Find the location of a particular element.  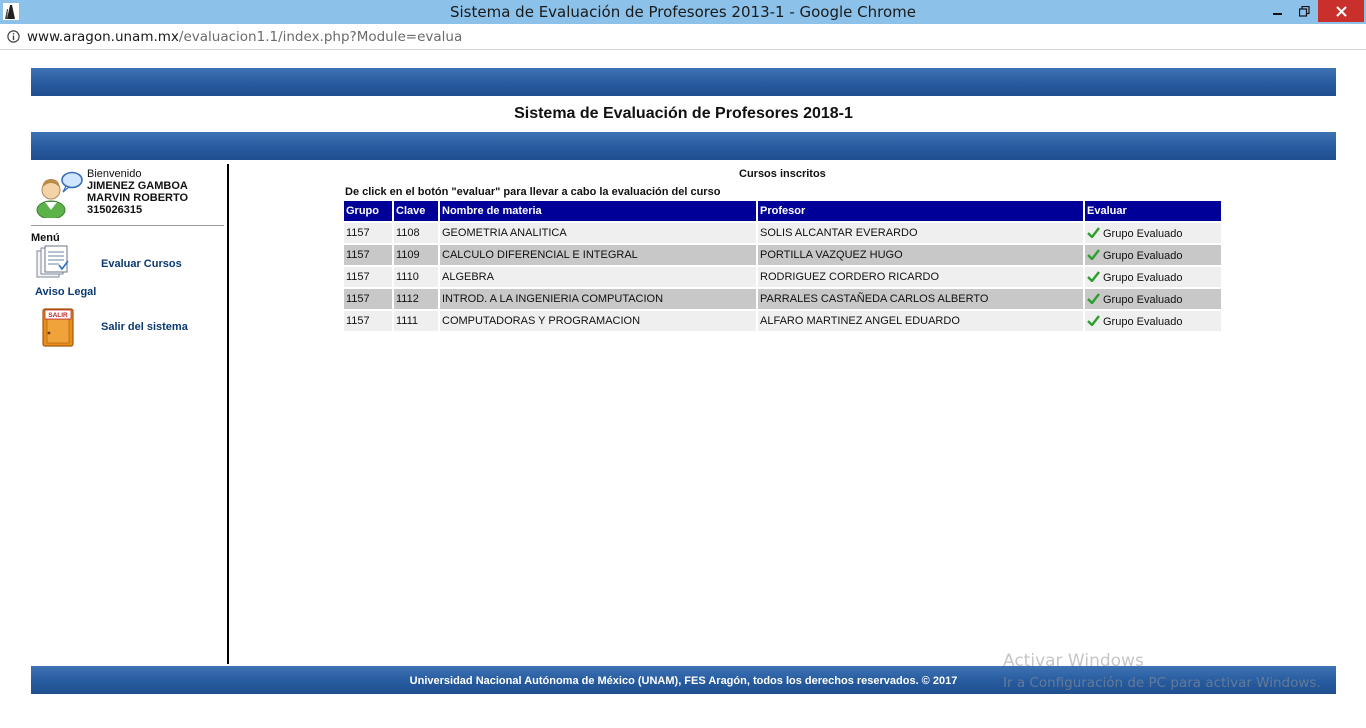

watermark-title: Activar Windows is located at coordinates (1073, 661).